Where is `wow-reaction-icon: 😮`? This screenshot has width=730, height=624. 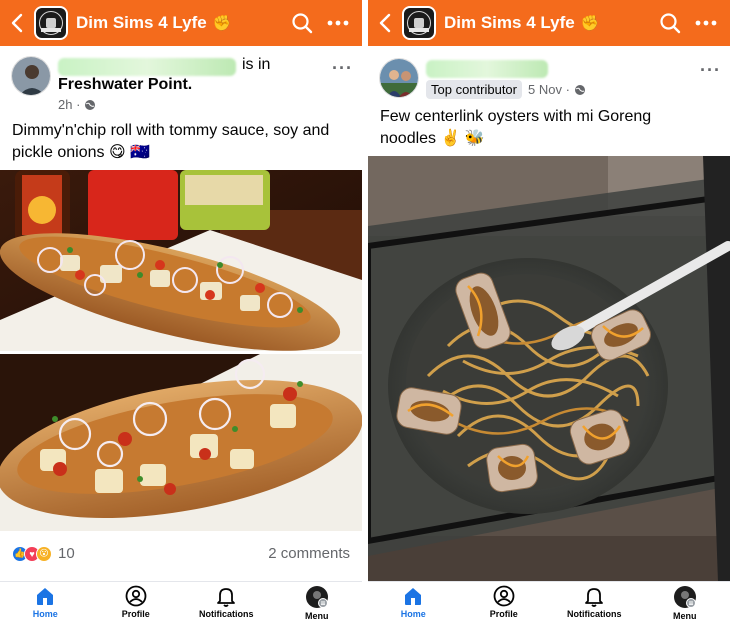 wow-reaction-icon: 😮 is located at coordinates (44, 553).